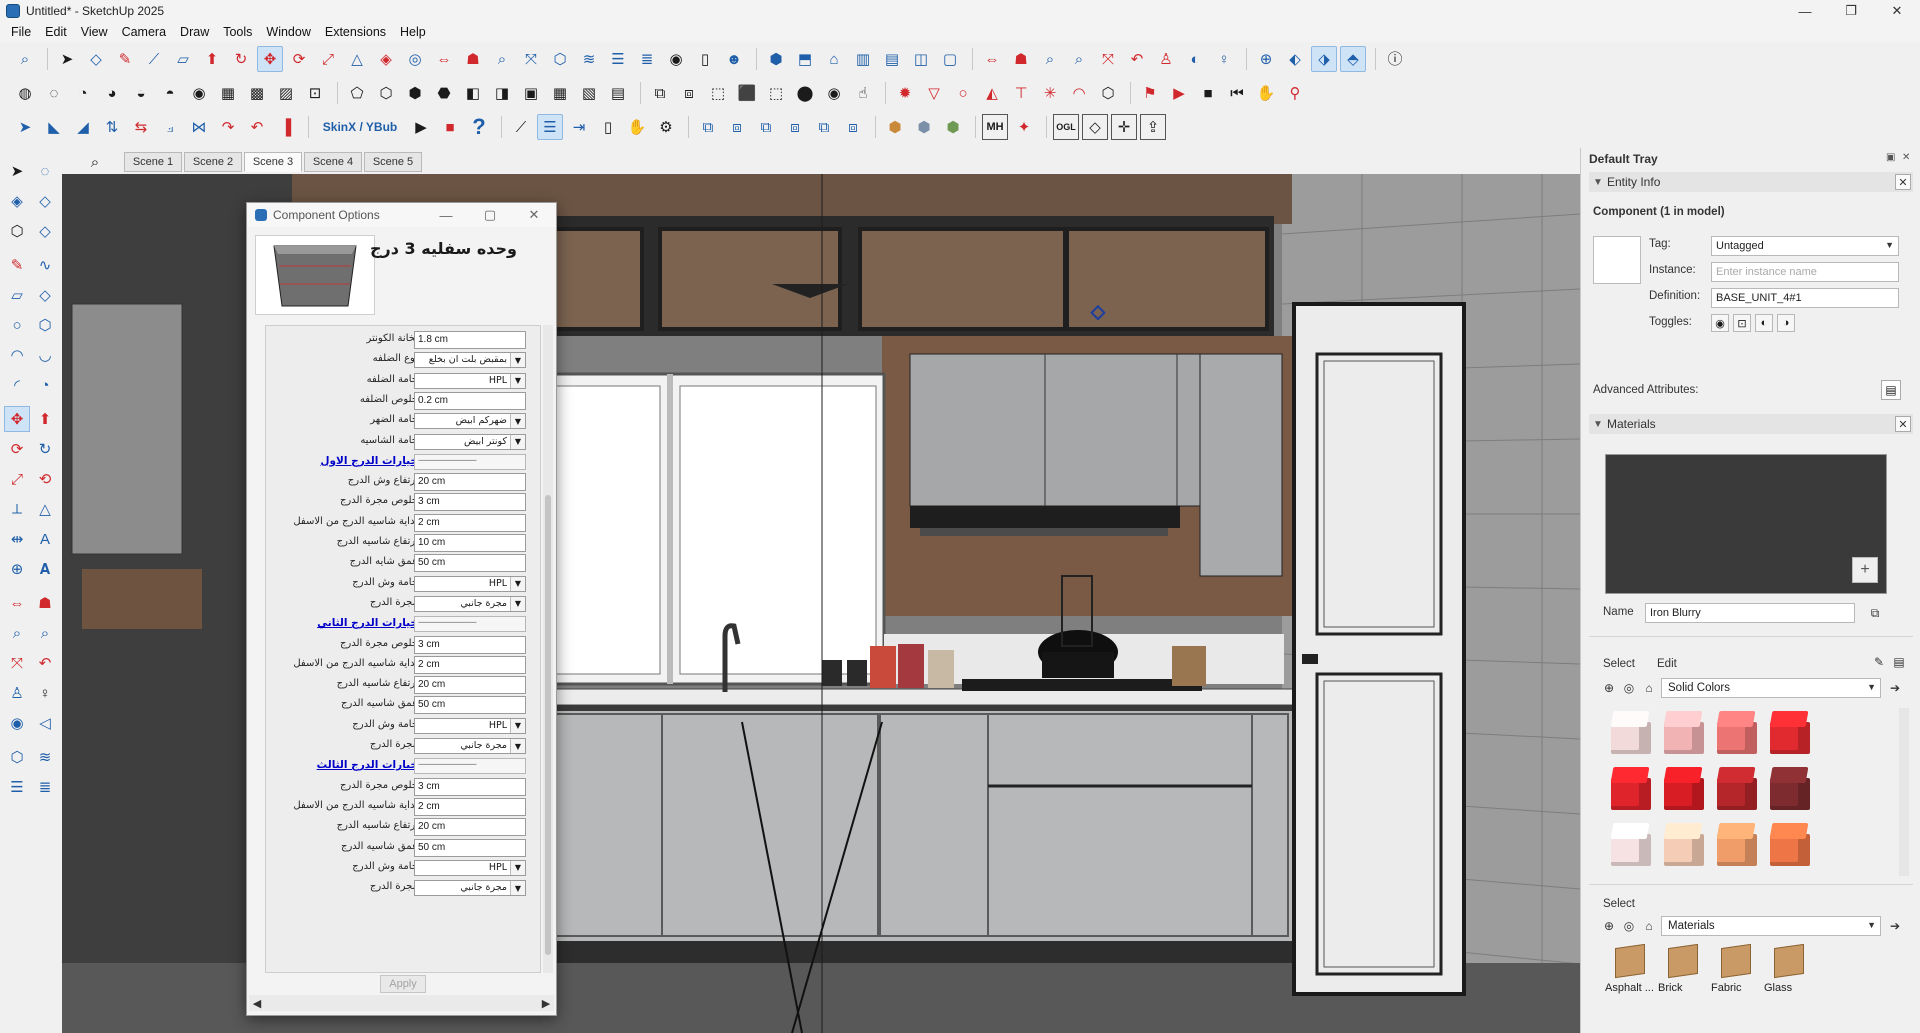  I want to click on styles-tool-icon: ⬡, so click(17, 757).